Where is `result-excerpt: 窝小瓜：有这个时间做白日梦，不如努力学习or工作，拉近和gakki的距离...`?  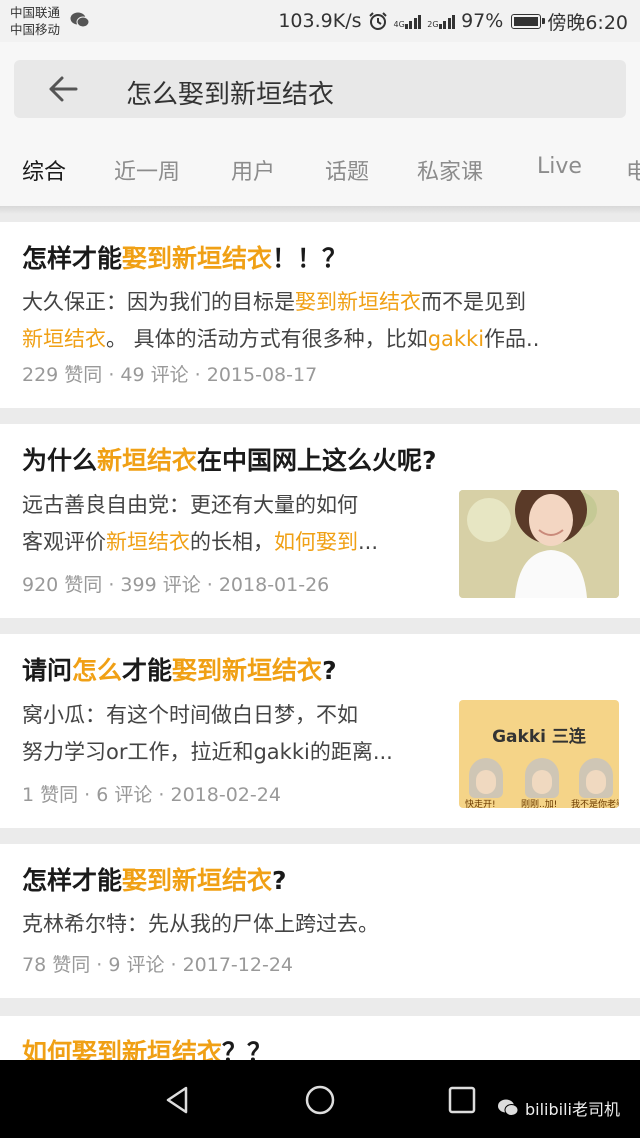 result-excerpt: 窝小瓜：有这个时间做白日梦，不如努力学习or工作，拉近和gakki的距离... is located at coordinates (234, 734).